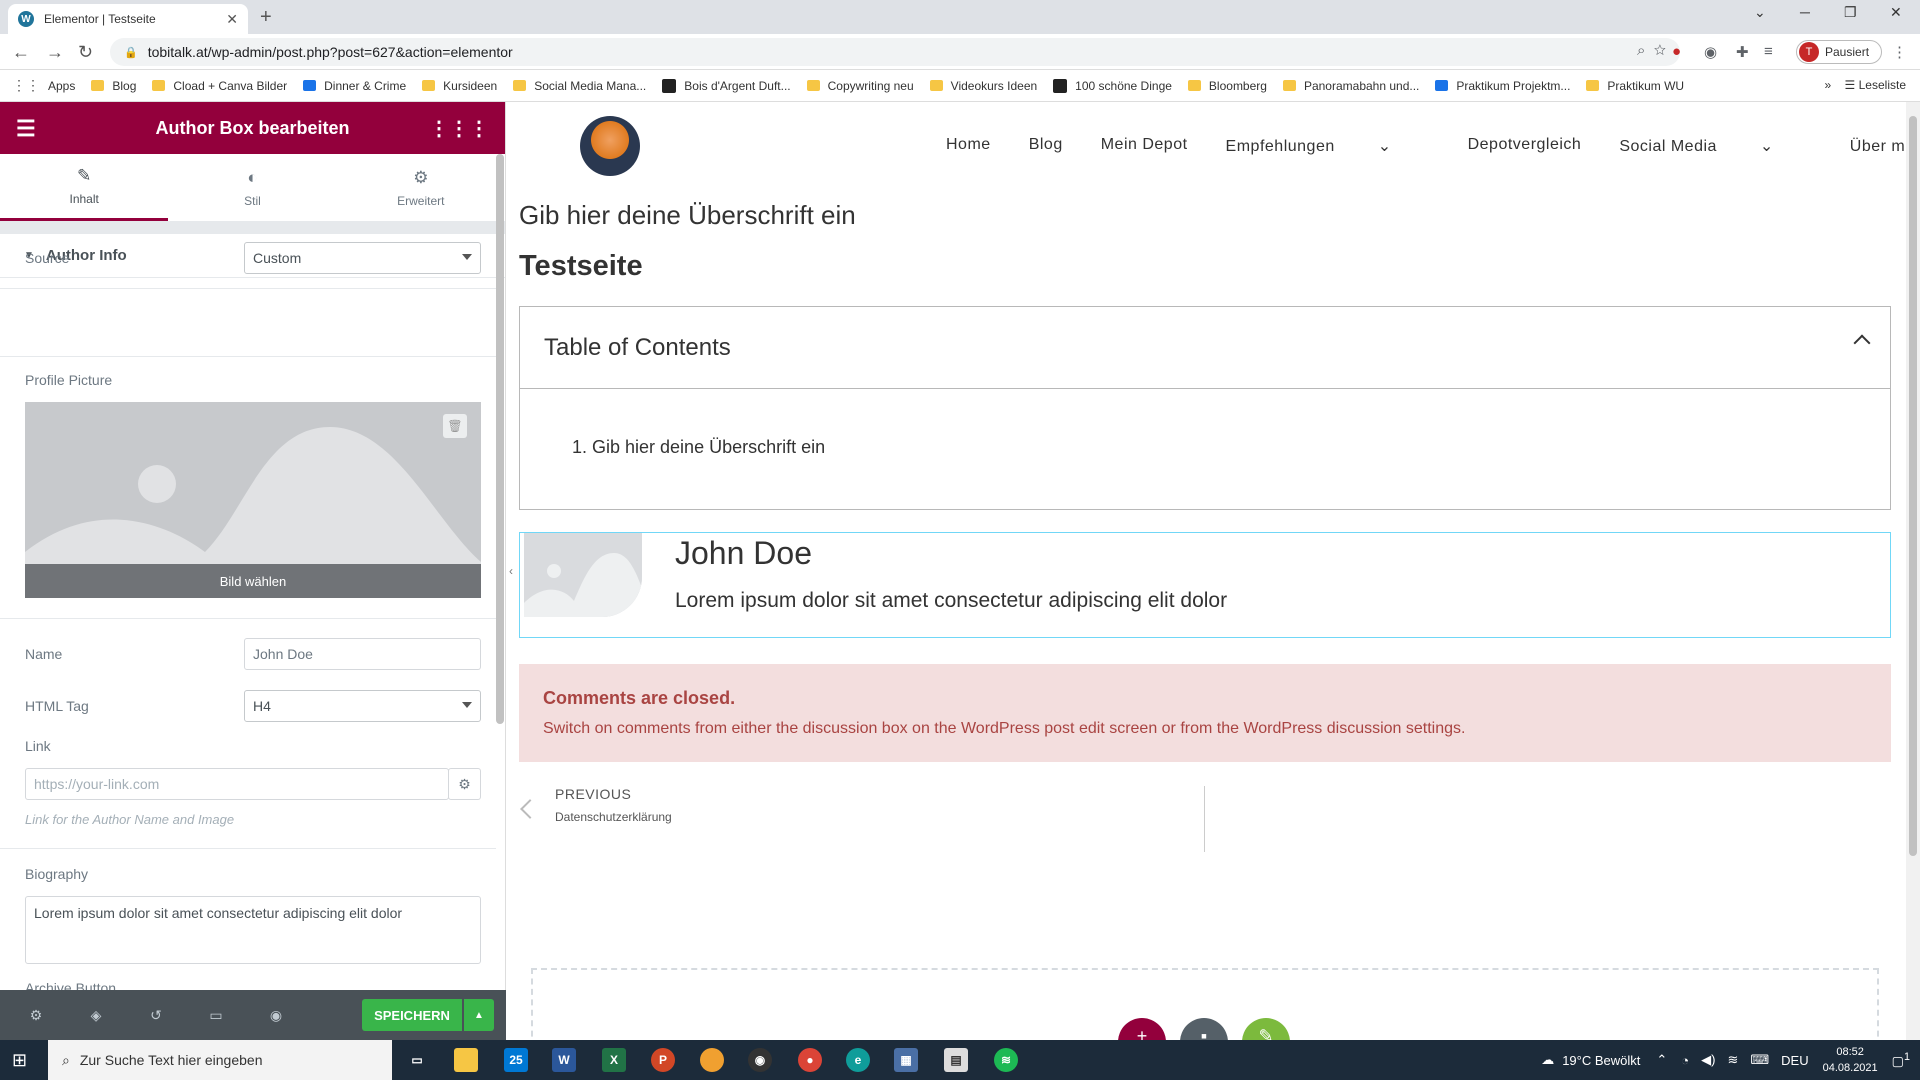 This screenshot has height=1080, width=1920. What do you see at coordinates (583, 575) in the screenshot?
I see `author-avatar` at bounding box center [583, 575].